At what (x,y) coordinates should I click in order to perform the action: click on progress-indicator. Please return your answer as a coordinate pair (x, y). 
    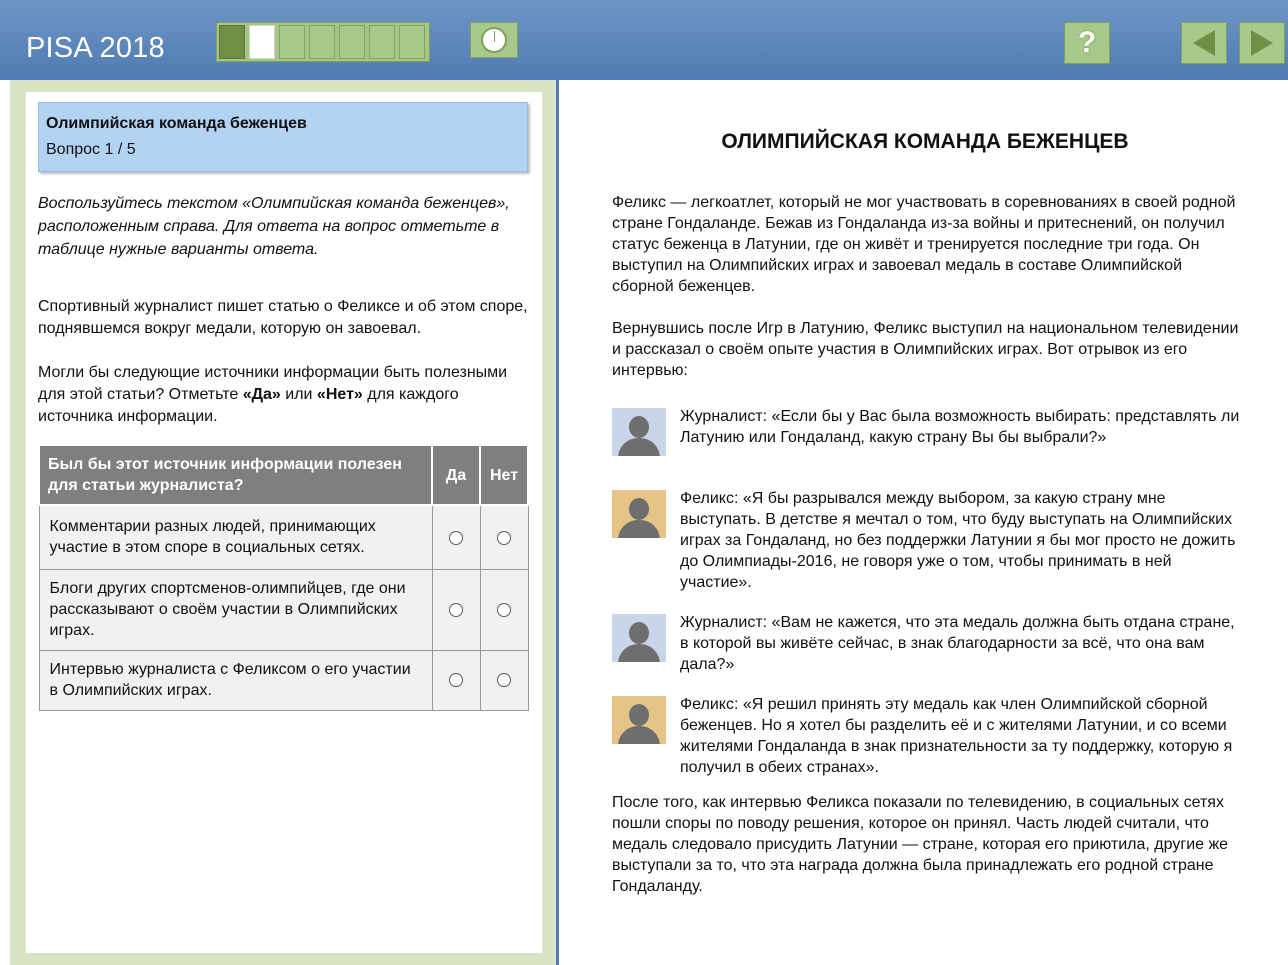
    Looking at the image, I should click on (323, 42).